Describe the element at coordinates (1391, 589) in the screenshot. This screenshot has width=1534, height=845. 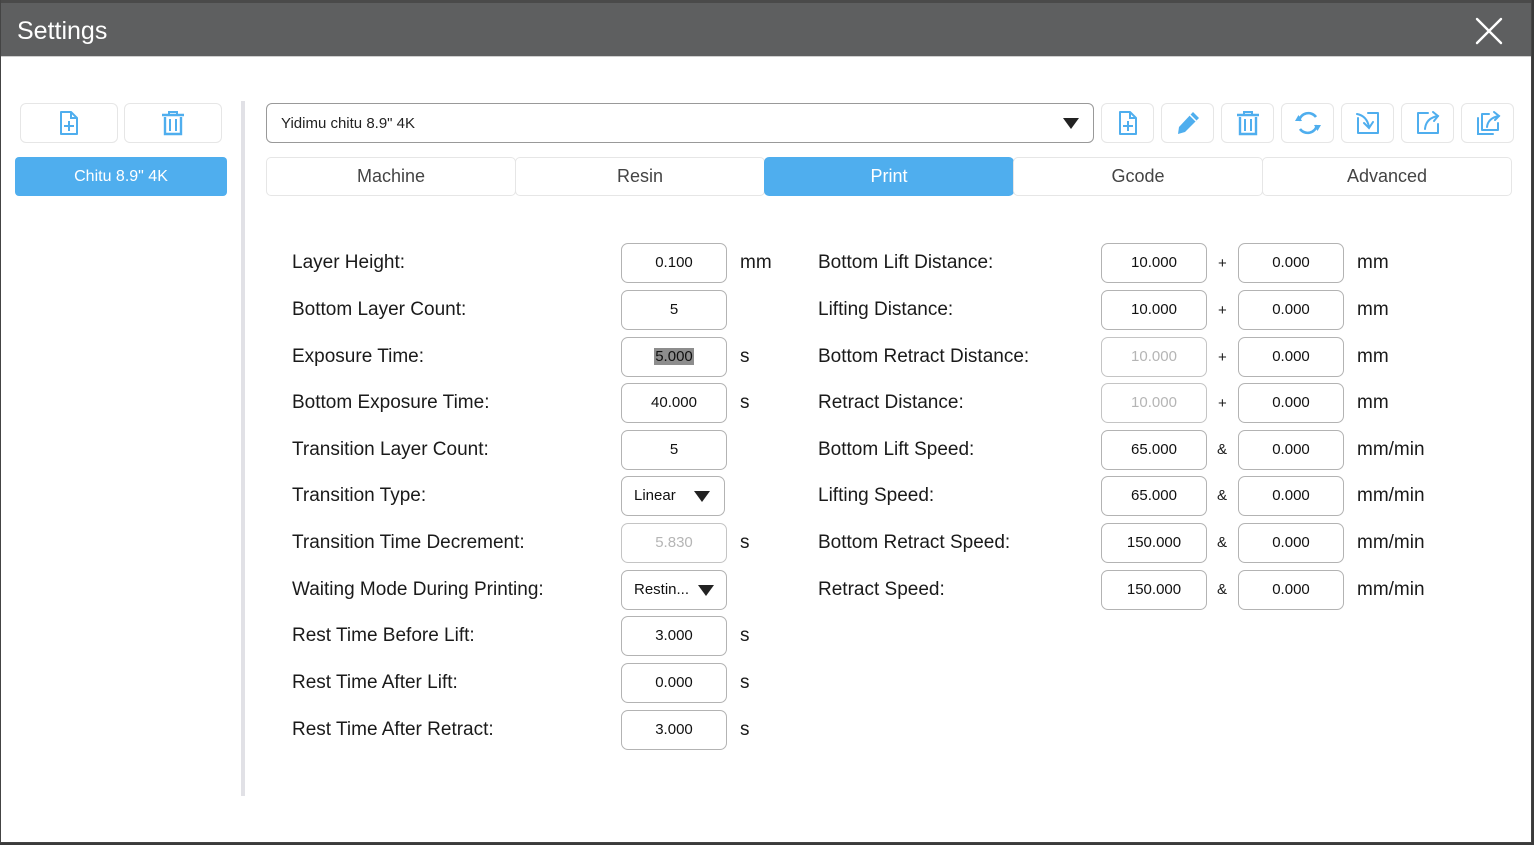
I see `retract-speed-unit: mm/min` at that location.